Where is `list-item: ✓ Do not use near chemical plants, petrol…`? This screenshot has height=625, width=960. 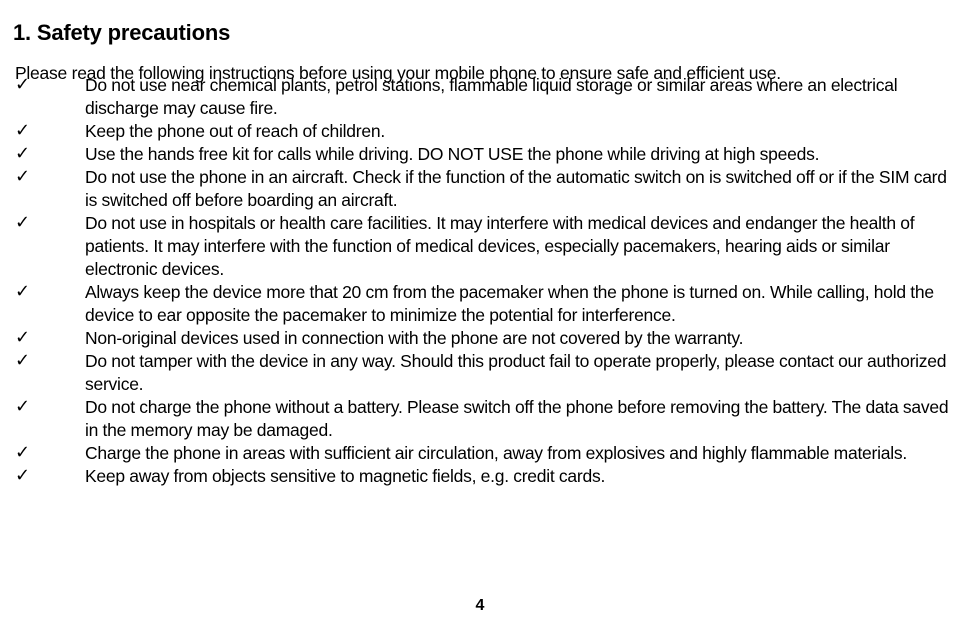
list-item: ✓ Do not use near chemical plants, petrol… is located at coordinates (480, 97).